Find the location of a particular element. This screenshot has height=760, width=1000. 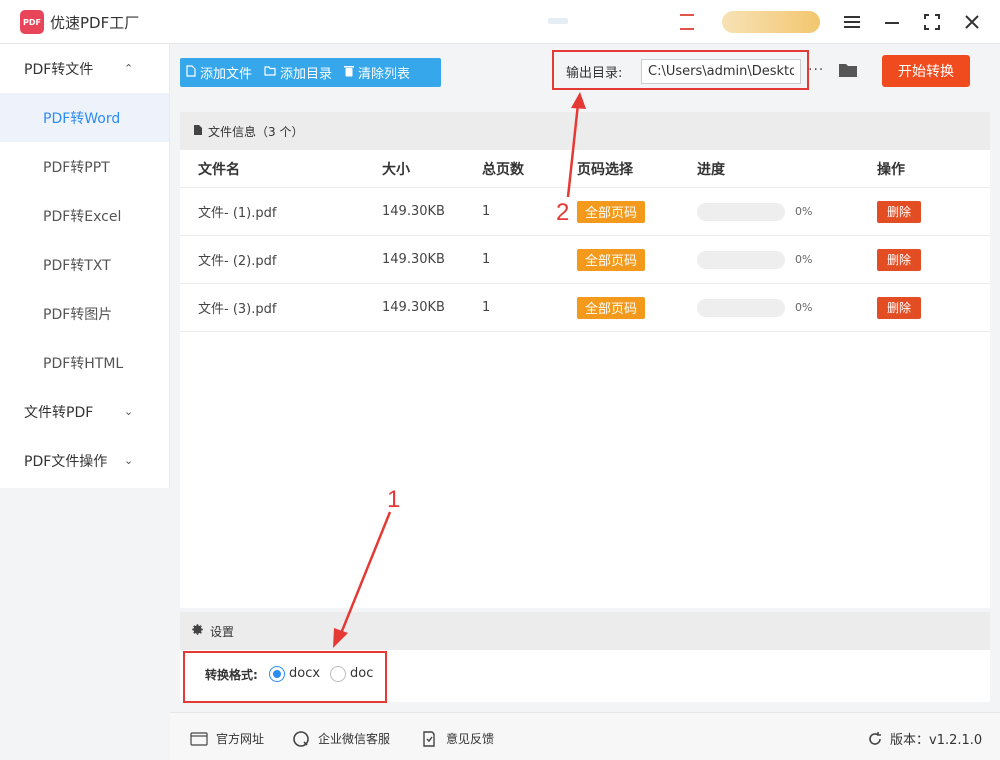

file-toolbar: 添加文件 添加目录 清除列表 is located at coordinates (310, 72).